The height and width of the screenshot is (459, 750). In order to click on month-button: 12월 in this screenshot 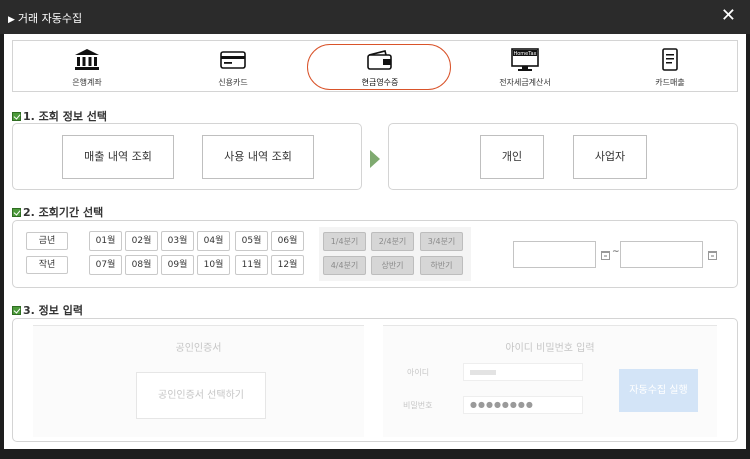, I will do `click(287, 265)`.